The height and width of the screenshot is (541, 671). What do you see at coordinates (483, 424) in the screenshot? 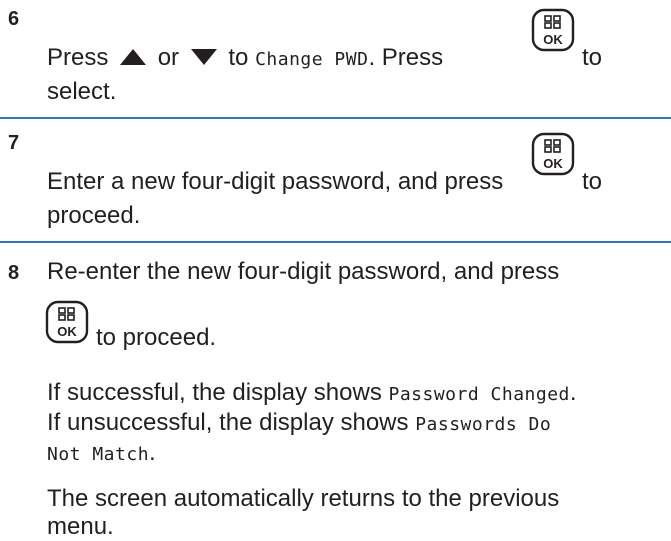
I see `display-text: Passwords Do` at bounding box center [483, 424].